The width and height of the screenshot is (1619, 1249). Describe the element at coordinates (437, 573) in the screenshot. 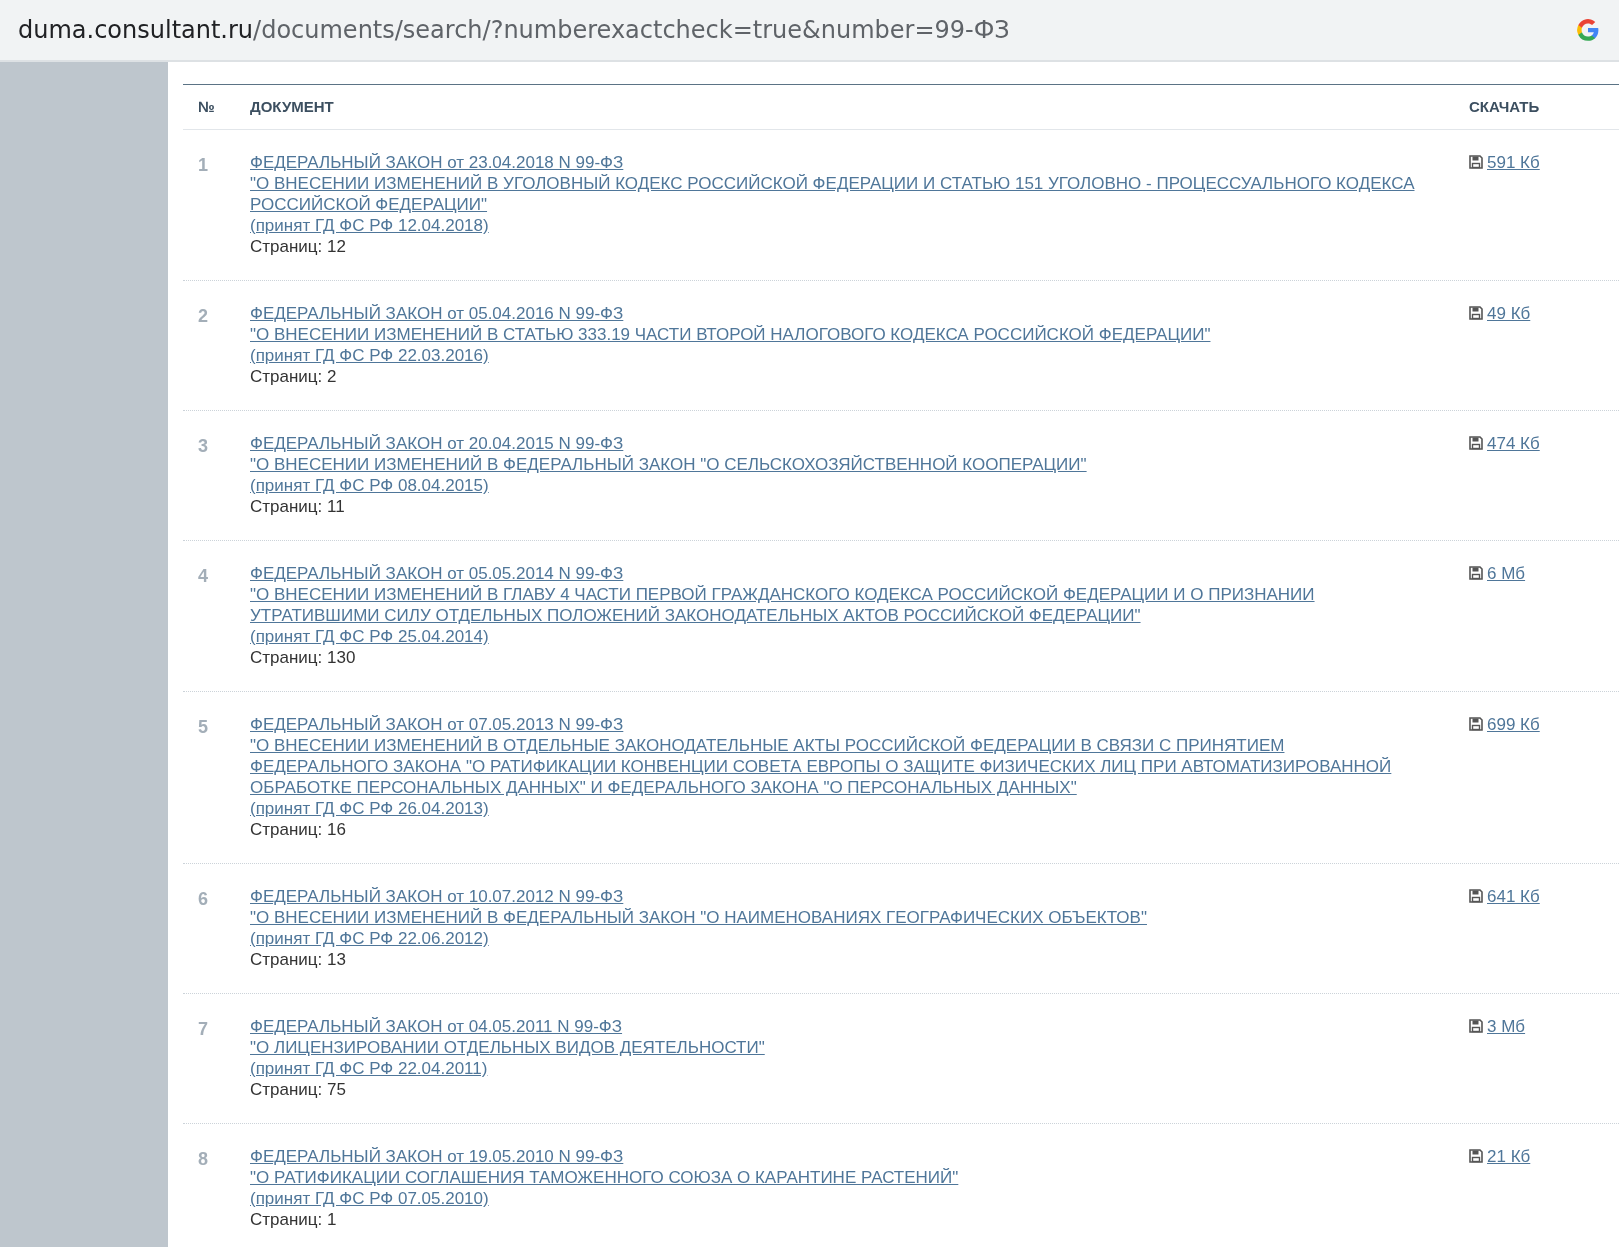

I see `document-title-link: ФЕДЕРАЛЬНЫЙ ЗАКОН от 05.05.2014 N 99-ФЗ` at that location.